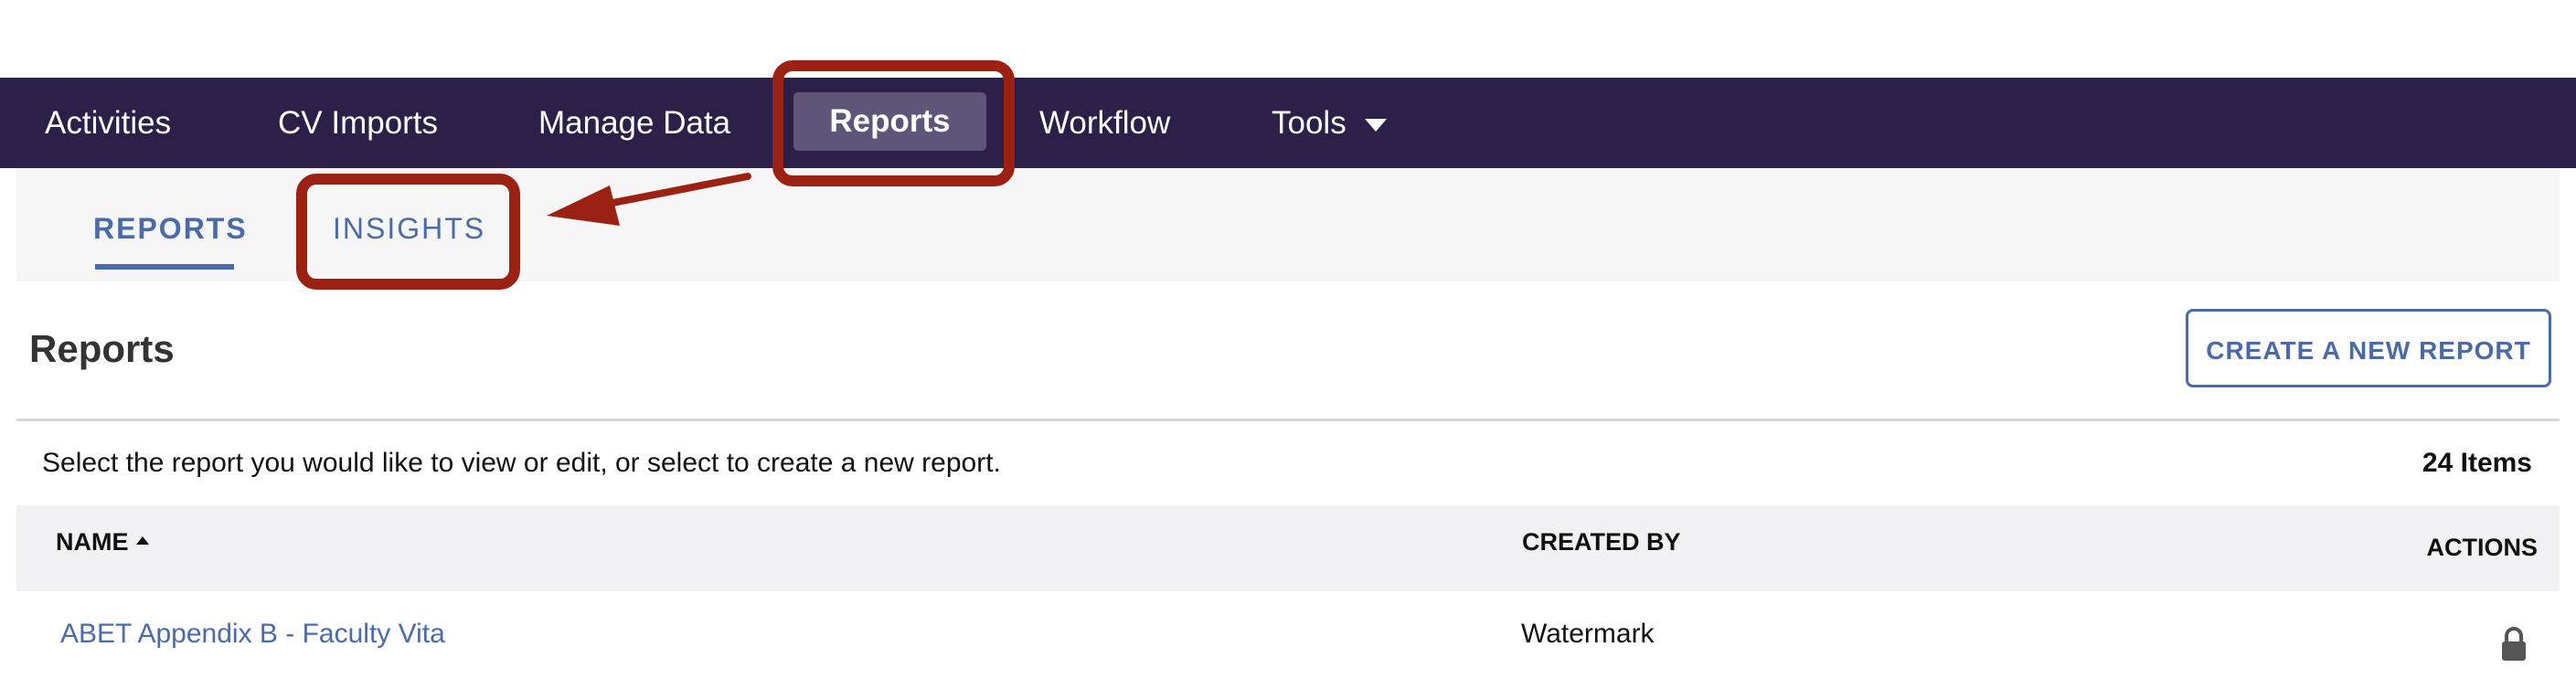  I want to click on annotation-arrow, so click(649, 199).